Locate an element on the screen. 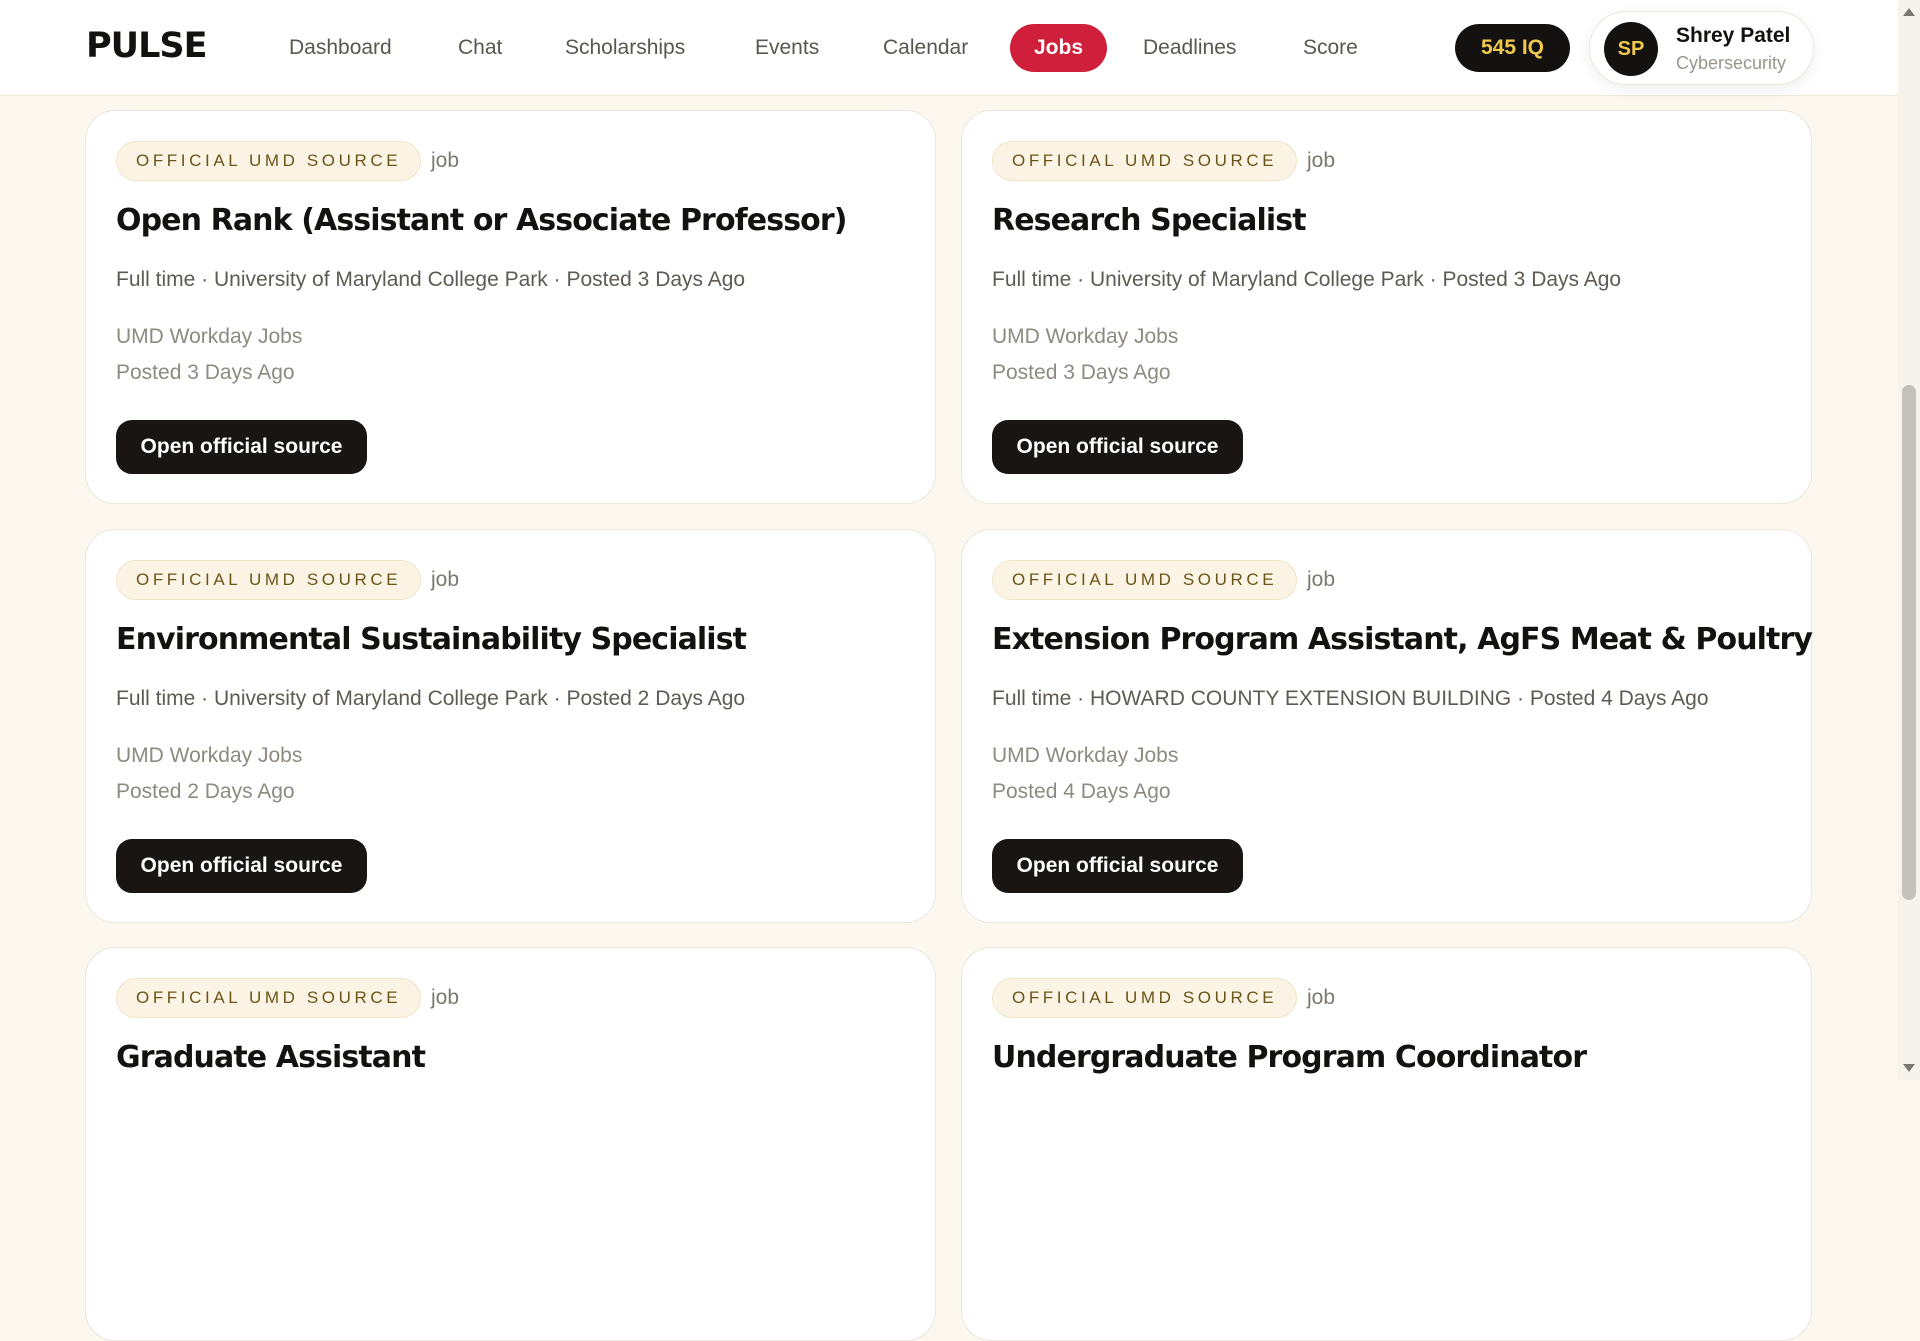 The height and width of the screenshot is (1341, 1920). avatar: SP is located at coordinates (1631, 49).